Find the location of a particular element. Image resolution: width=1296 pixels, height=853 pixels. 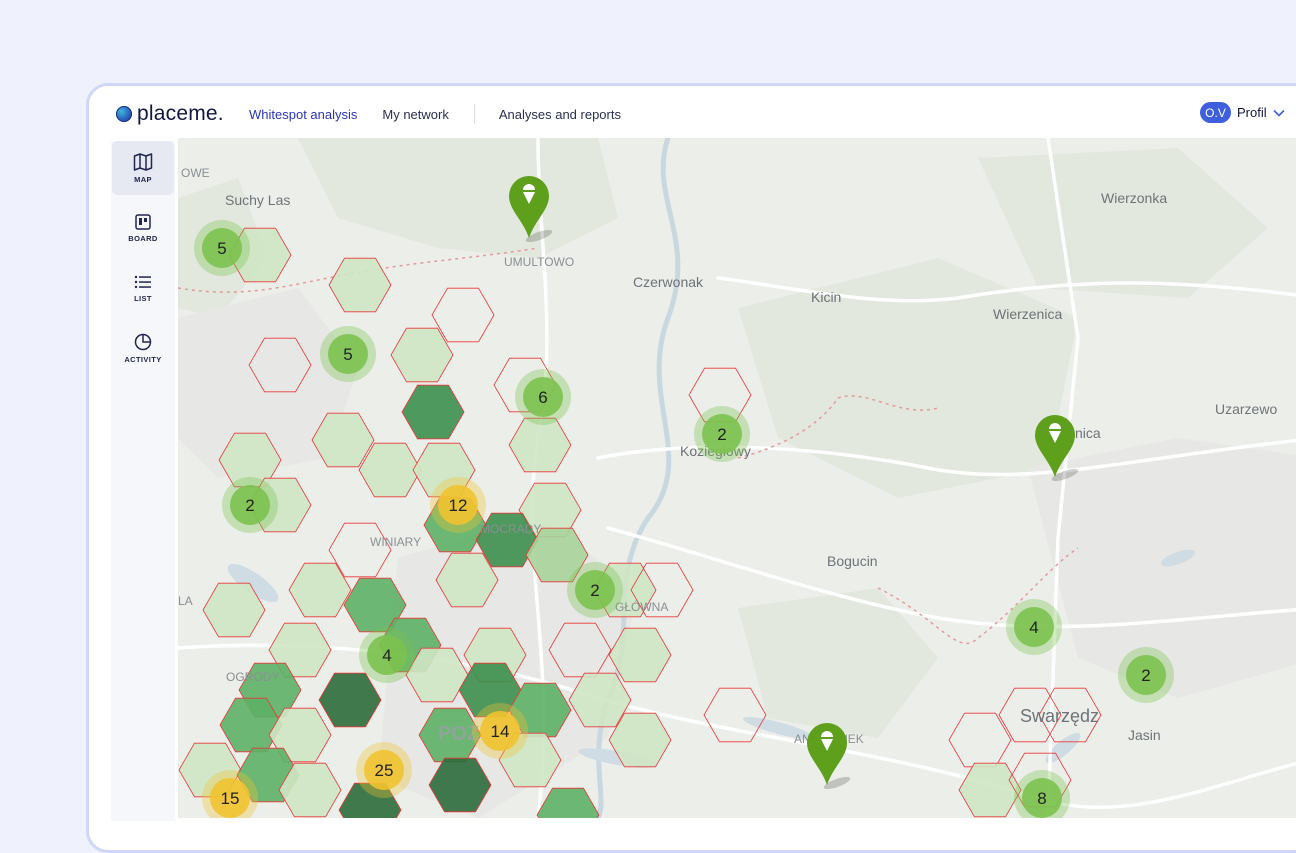

brand-name: placeme. is located at coordinates (180, 113).